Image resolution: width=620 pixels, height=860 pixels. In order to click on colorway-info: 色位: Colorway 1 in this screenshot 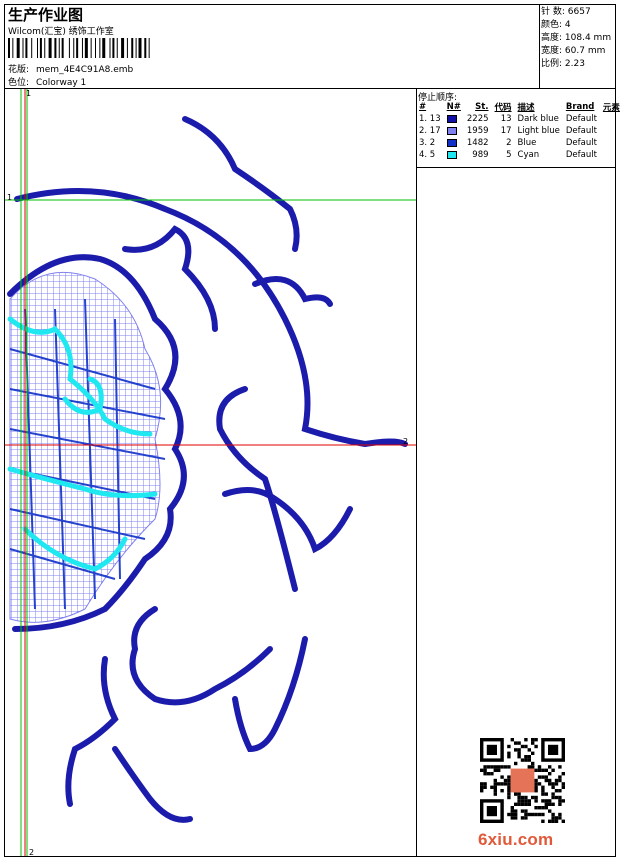, I will do `click(47, 81)`.